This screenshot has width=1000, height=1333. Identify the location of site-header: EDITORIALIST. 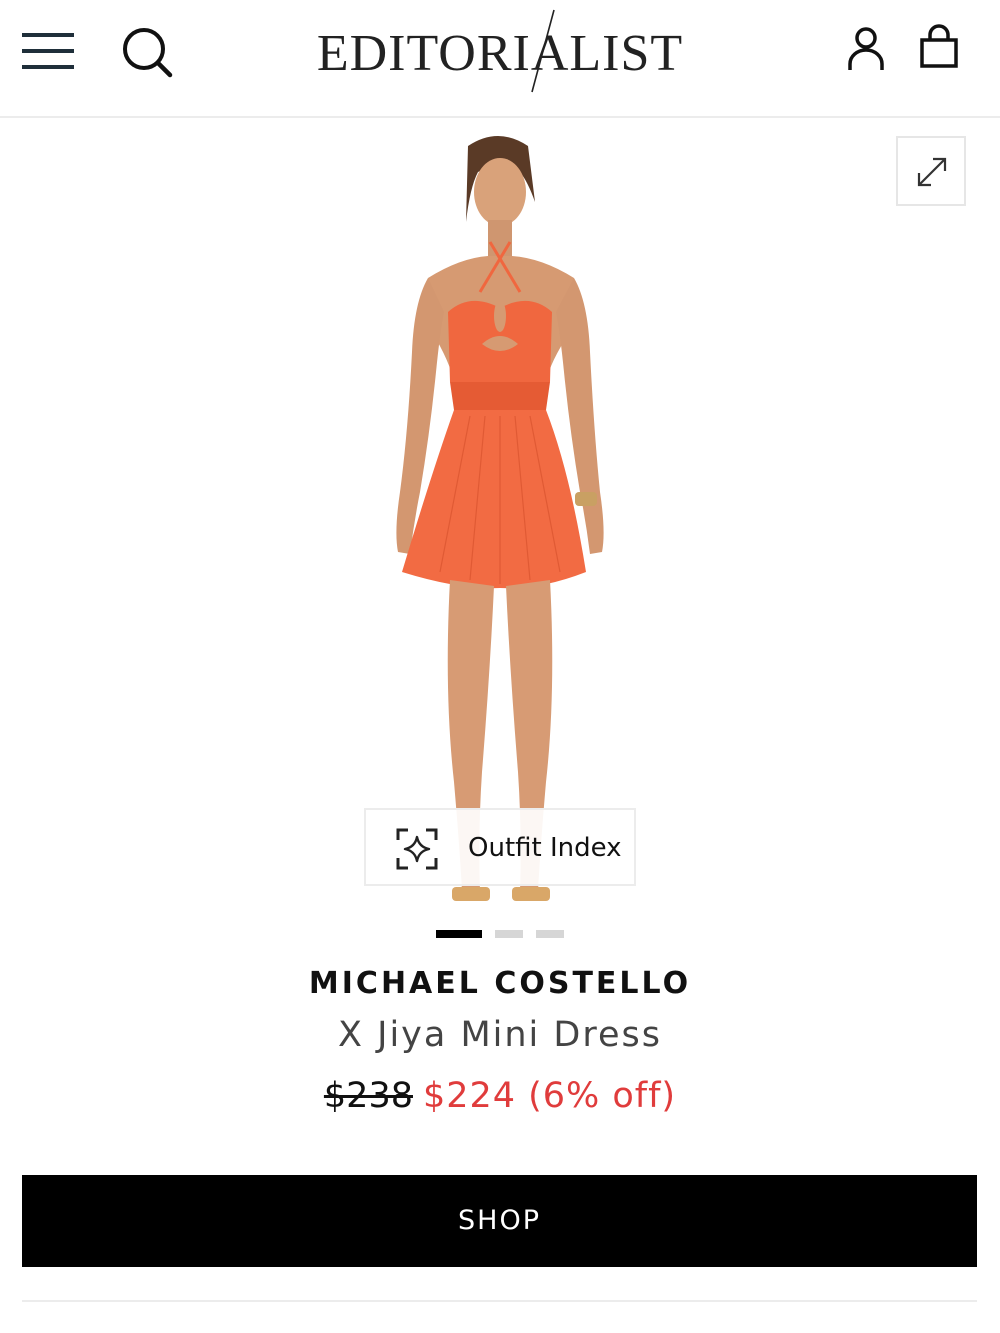
(500, 59).